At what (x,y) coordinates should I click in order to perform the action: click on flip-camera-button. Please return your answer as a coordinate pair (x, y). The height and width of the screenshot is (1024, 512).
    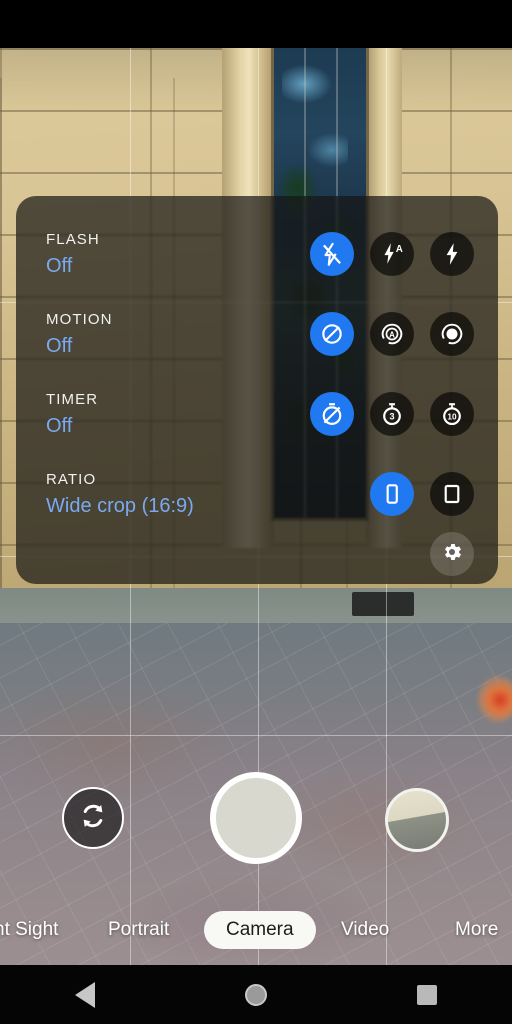
    Looking at the image, I should click on (93, 818).